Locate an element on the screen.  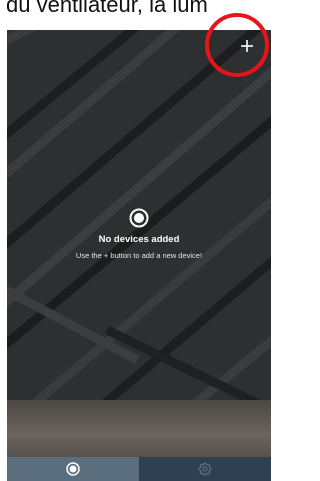
floor-area is located at coordinates (139, 428).